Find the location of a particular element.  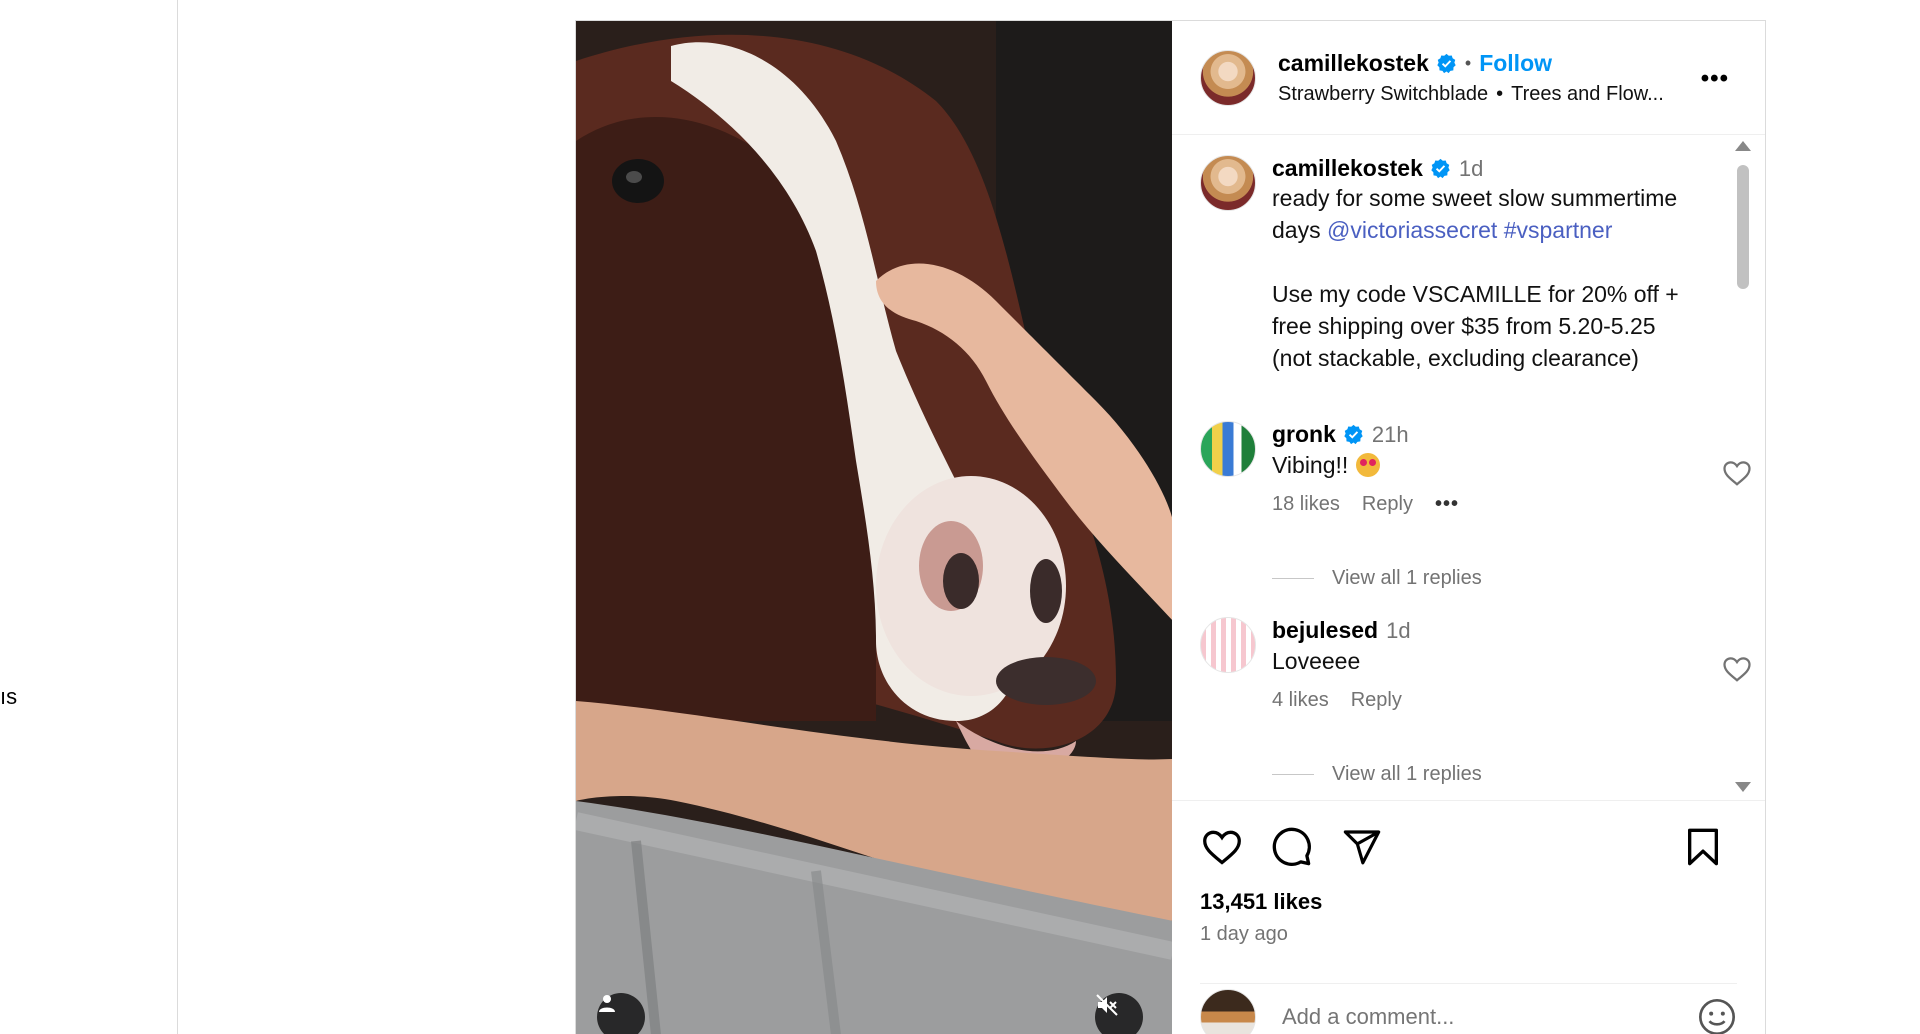

comment-item: gronk 21h Vibing!! 18 likes Reply ••• is located at coordinates (1475, 468).